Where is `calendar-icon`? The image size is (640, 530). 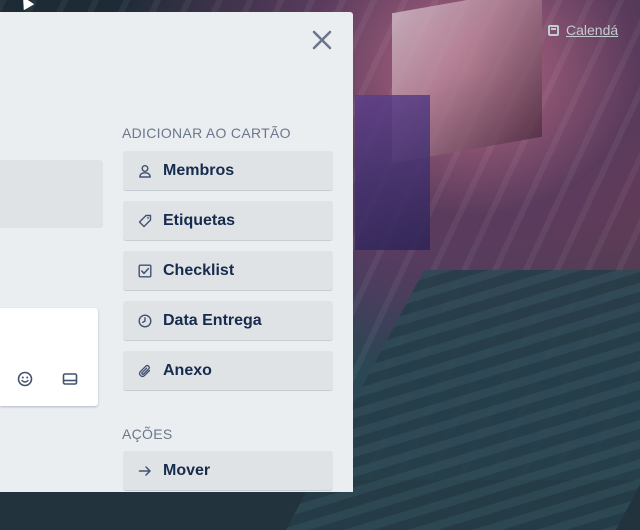 calendar-icon is located at coordinates (553, 30).